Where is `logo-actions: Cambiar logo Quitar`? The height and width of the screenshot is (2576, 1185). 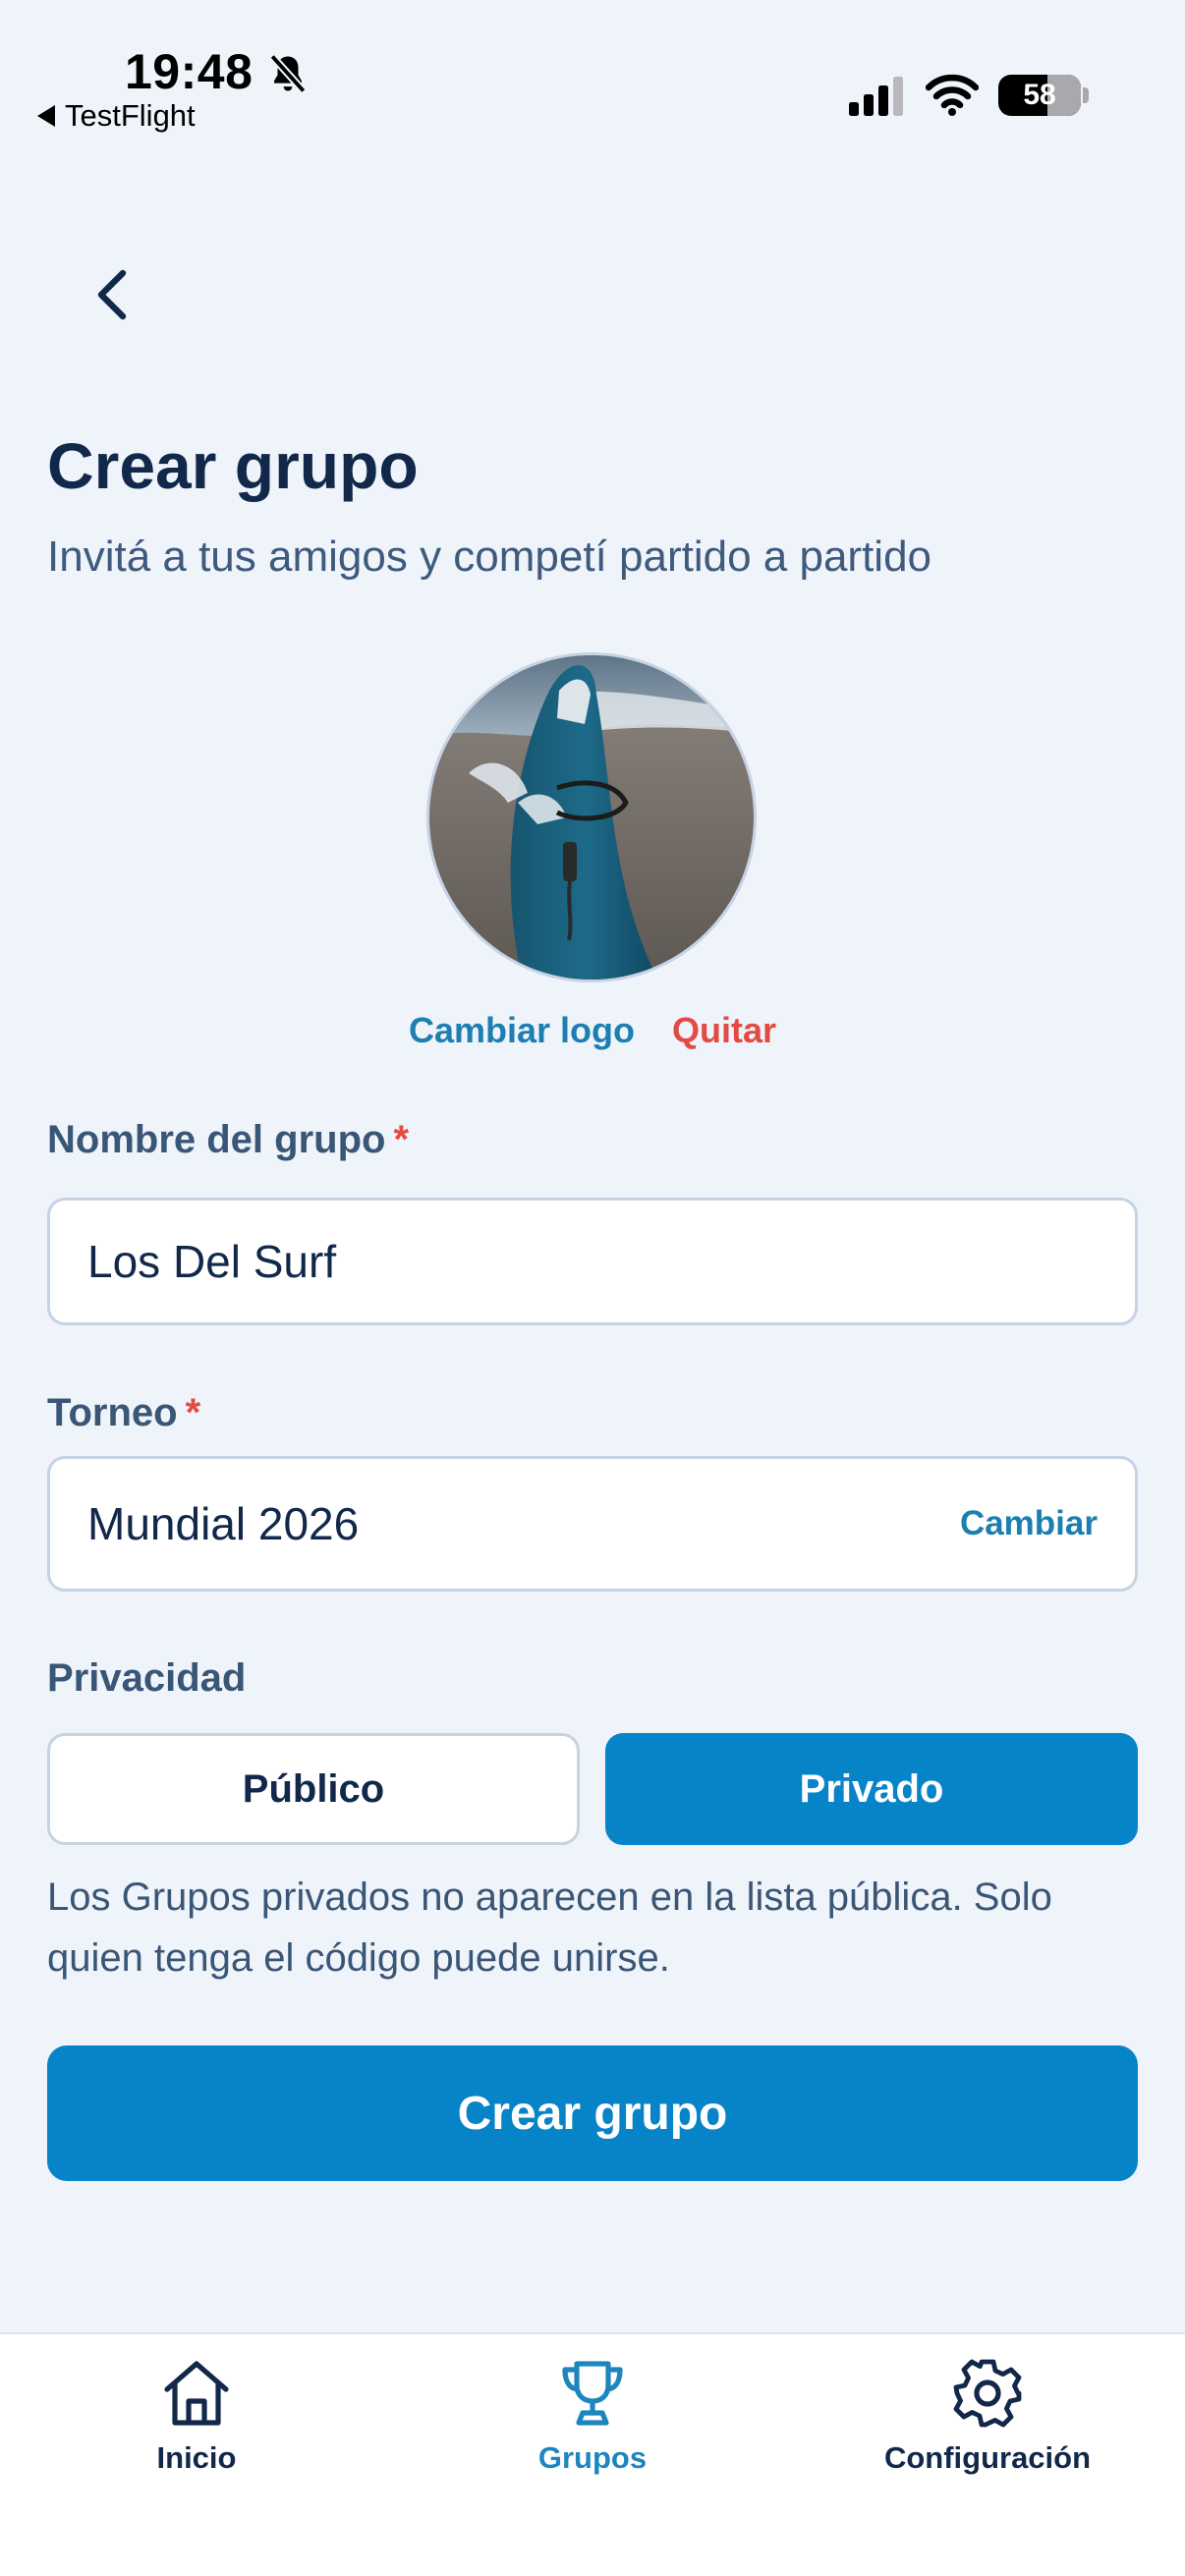 logo-actions: Cambiar logo Quitar is located at coordinates (592, 1030).